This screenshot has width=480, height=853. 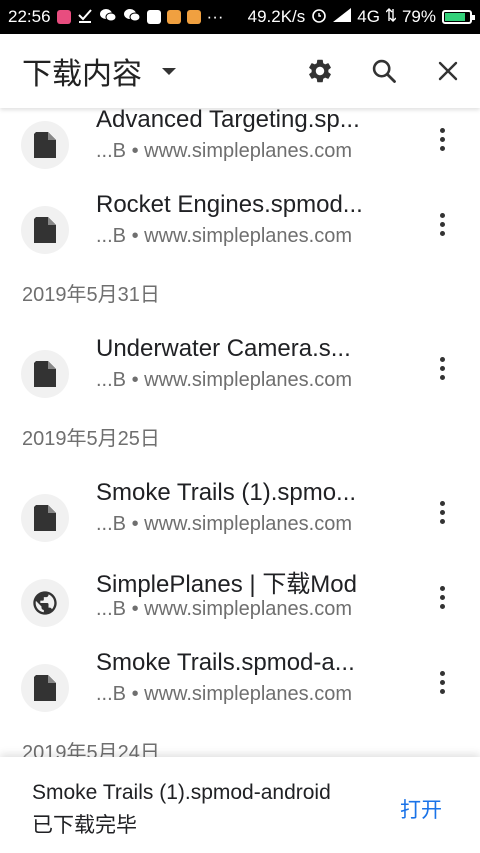 I want to click on open-button: 打开, so click(x=421, y=809).